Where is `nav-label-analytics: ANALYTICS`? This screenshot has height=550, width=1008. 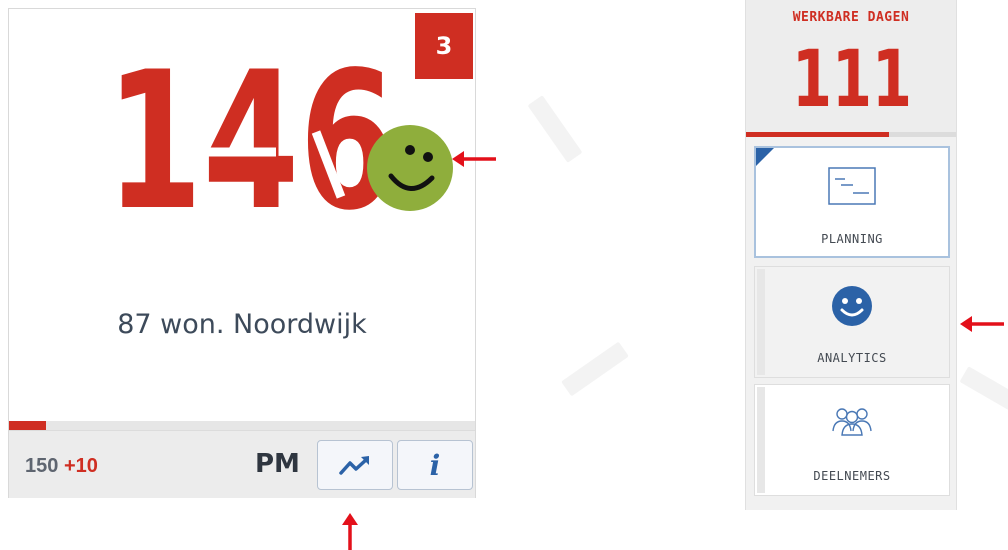
nav-label-analytics: ANALYTICS is located at coordinates (852, 358).